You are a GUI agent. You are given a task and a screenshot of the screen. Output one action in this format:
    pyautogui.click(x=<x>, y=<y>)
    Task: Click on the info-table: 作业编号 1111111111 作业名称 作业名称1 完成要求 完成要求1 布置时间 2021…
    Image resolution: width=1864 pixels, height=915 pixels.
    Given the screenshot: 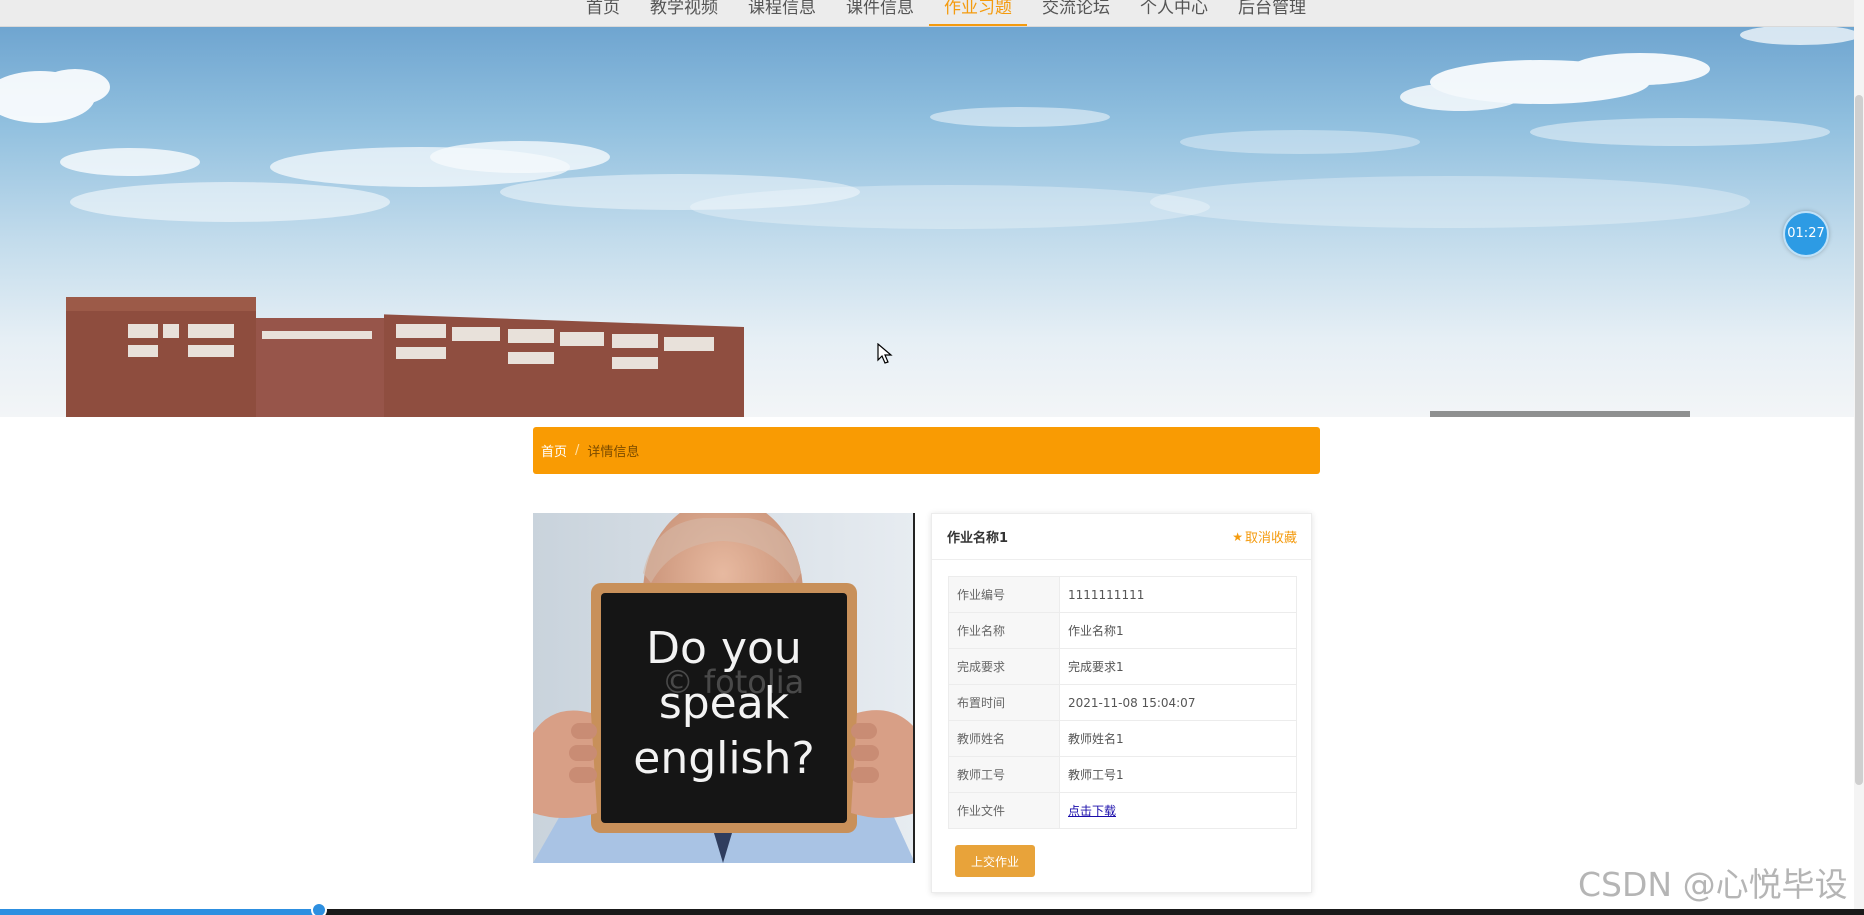 What is the action you would take?
    pyautogui.click(x=1122, y=702)
    